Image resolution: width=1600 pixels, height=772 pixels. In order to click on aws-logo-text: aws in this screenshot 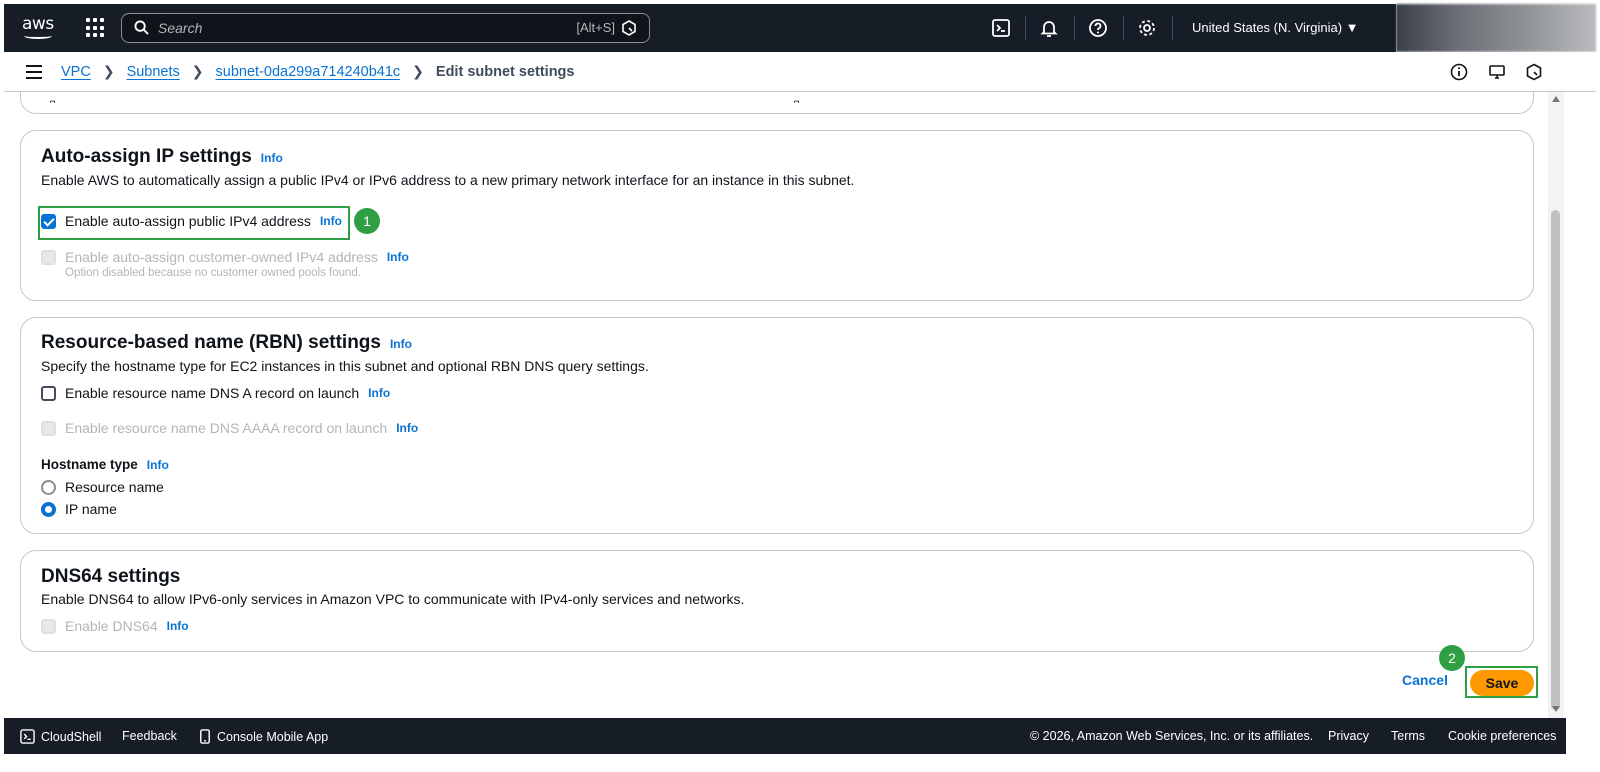, I will do `click(38, 24)`.